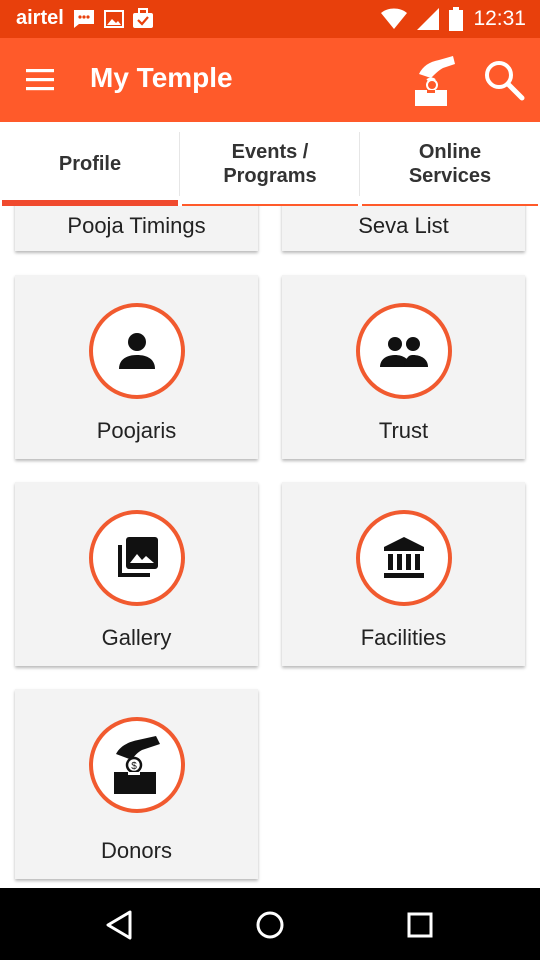 Image resolution: width=540 pixels, height=960 pixels. I want to click on tab-online-services: Online Services, so click(450, 164).